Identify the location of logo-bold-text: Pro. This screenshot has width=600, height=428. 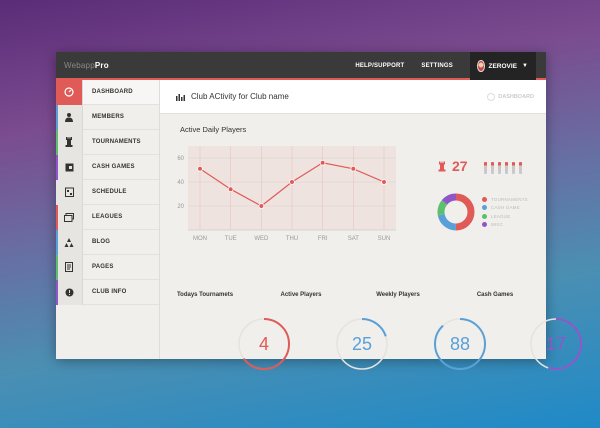
(101, 65).